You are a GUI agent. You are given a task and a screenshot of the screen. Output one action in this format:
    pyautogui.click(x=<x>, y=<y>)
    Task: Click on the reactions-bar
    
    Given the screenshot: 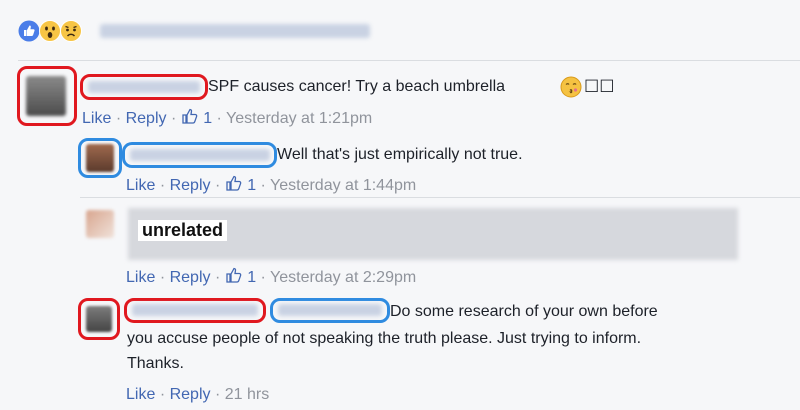 What is the action you would take?
    pyautogui.click(x=198, y=32)
    